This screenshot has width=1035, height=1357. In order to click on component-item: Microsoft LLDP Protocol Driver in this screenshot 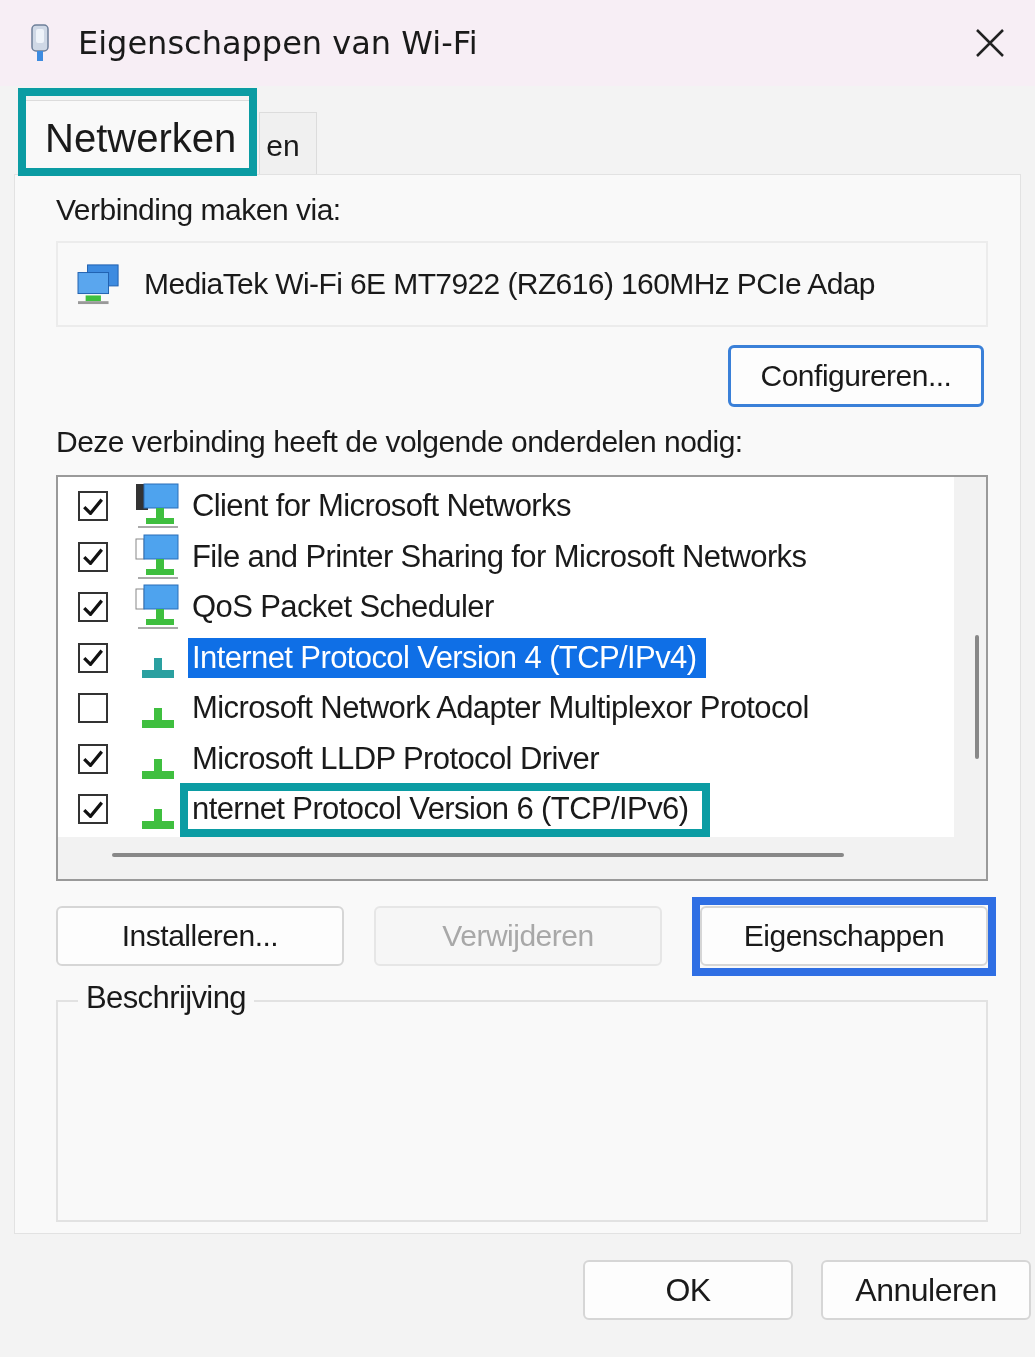, I will do `click(398, 758)`.